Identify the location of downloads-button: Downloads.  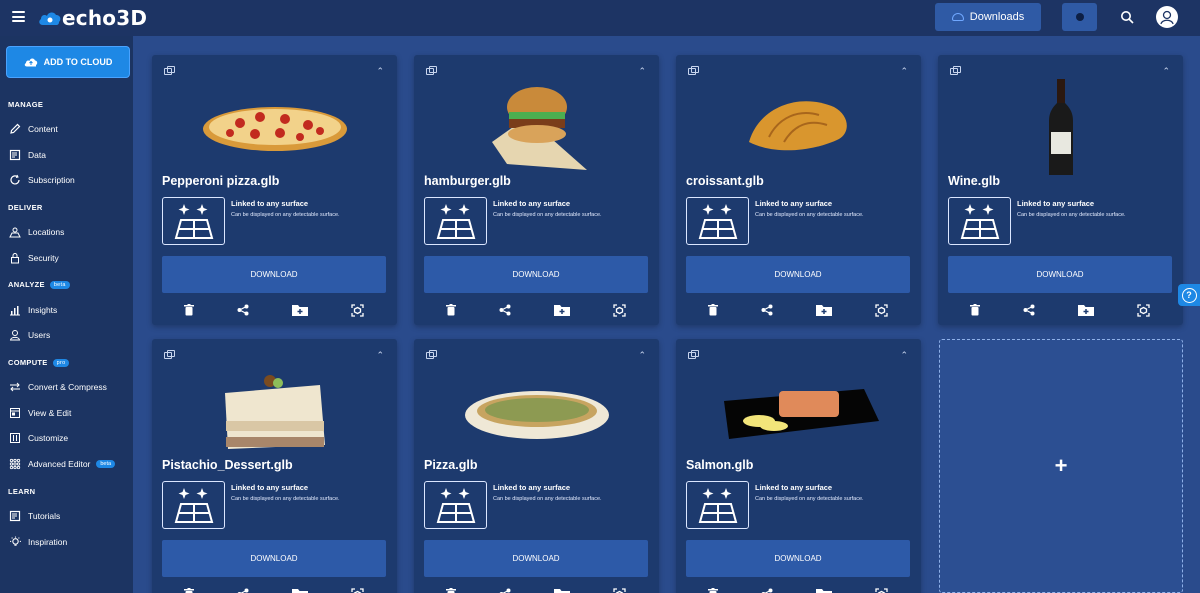
(988, 17).